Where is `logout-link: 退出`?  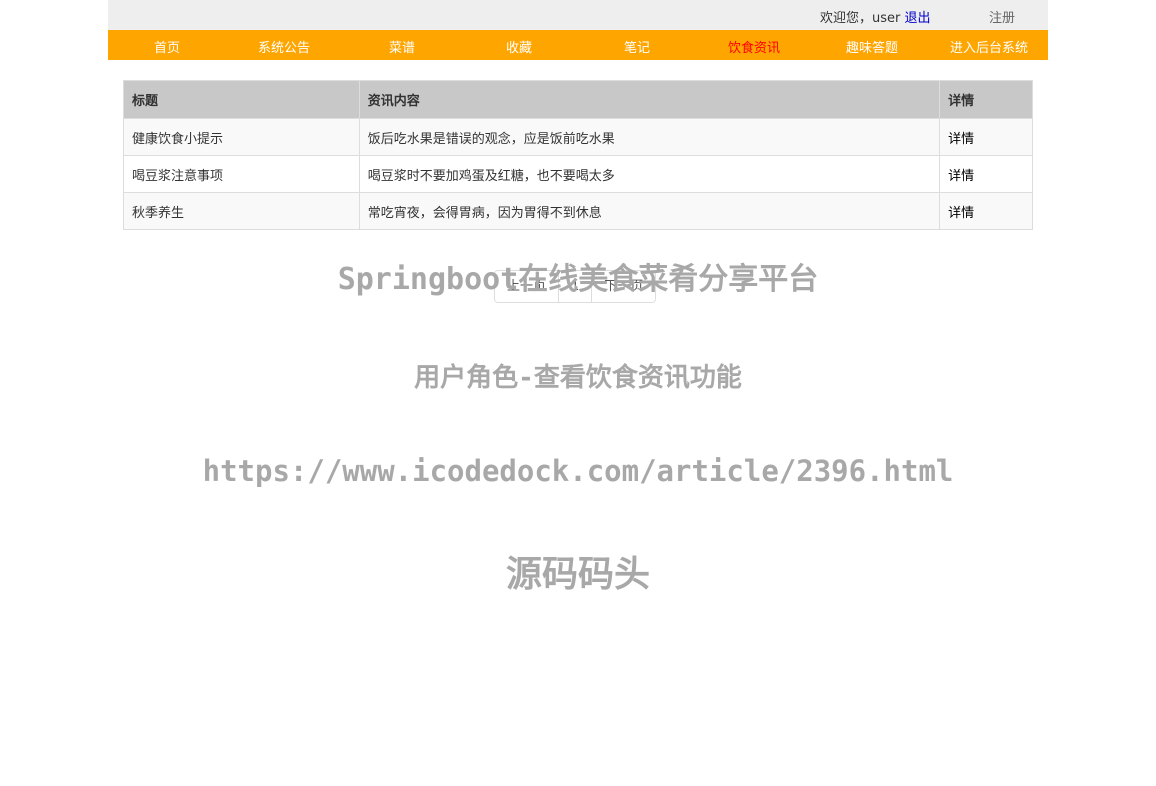 logout-link: 退出 is located at coordinates (918, 18).